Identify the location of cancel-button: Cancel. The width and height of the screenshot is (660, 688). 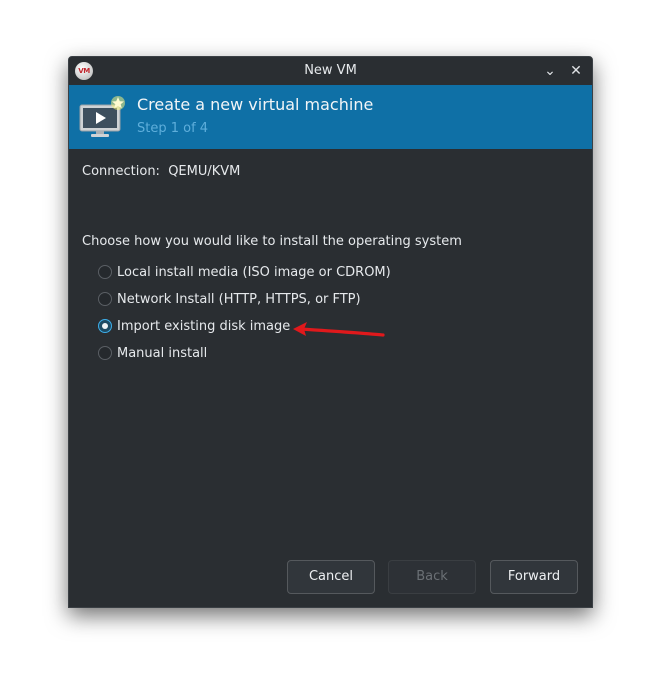
(331, 577).